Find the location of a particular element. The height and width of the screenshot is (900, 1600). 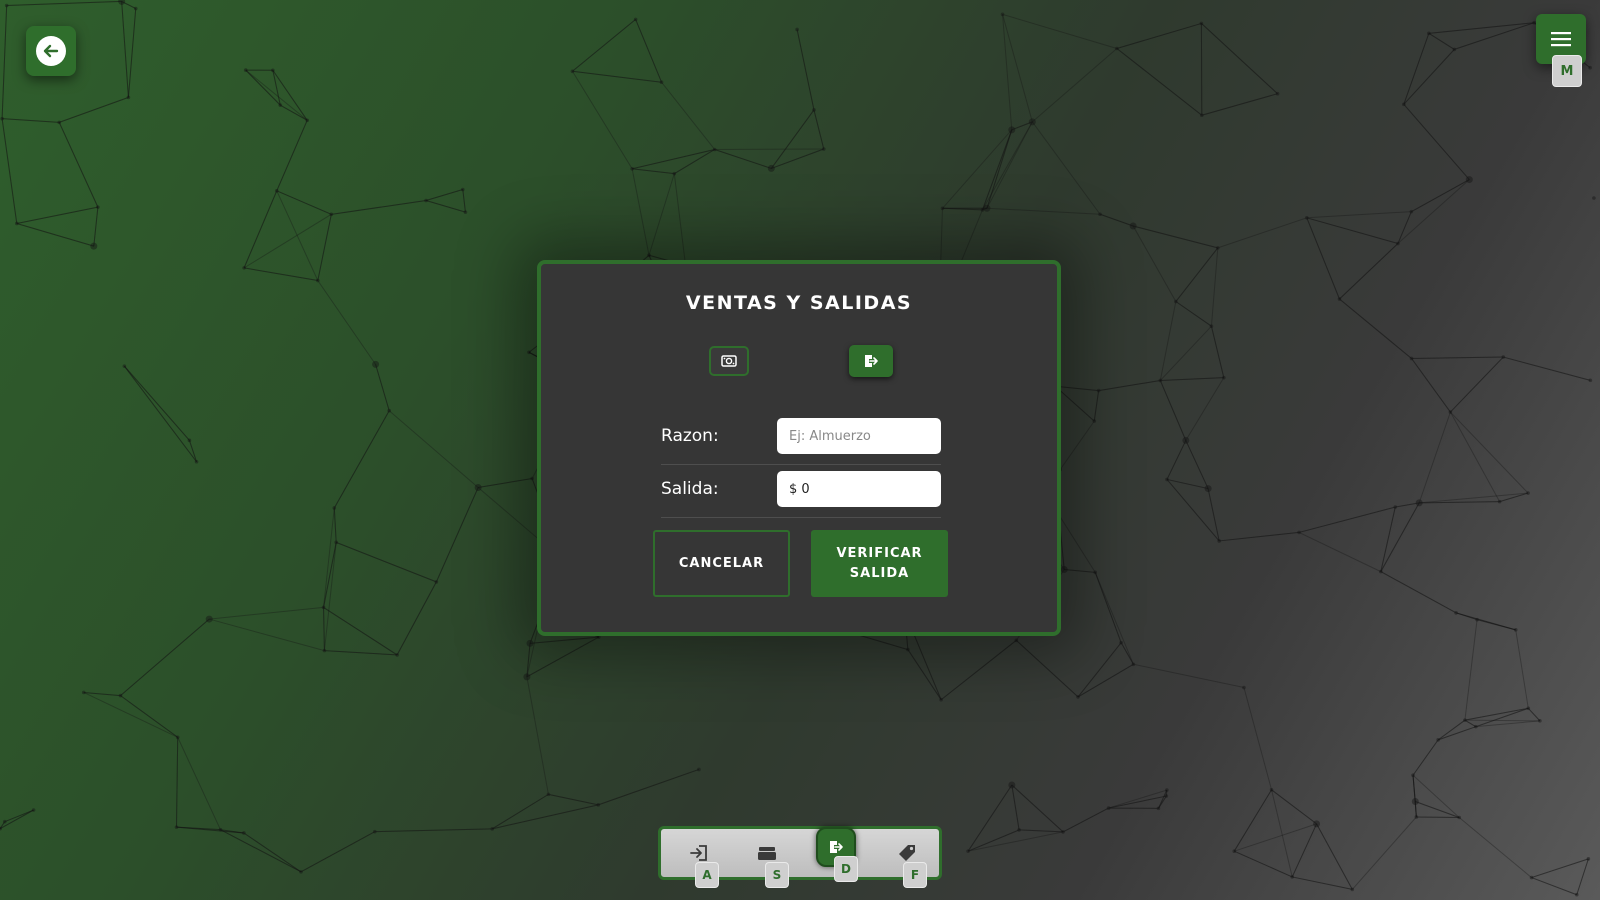

dock-shortcut-d: D is located at coordinates (846, 869).